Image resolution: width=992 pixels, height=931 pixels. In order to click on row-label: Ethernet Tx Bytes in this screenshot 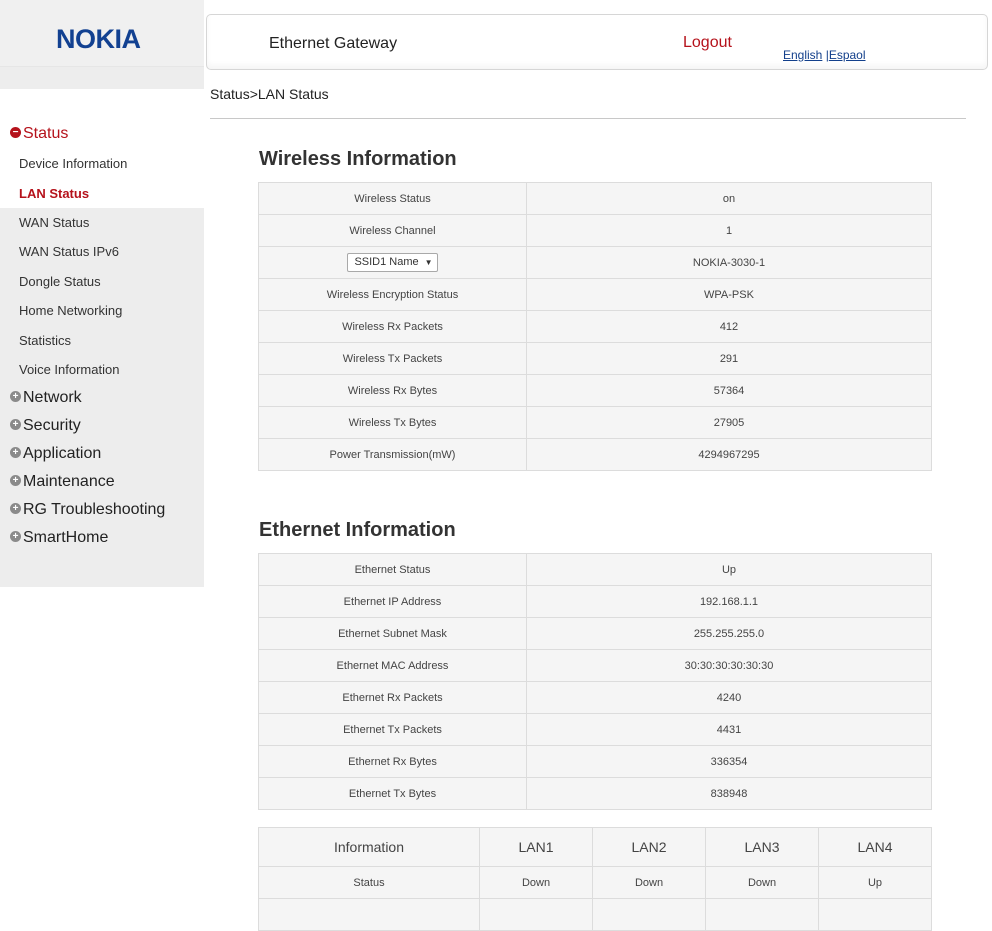, I will do `click(392, 793)`.